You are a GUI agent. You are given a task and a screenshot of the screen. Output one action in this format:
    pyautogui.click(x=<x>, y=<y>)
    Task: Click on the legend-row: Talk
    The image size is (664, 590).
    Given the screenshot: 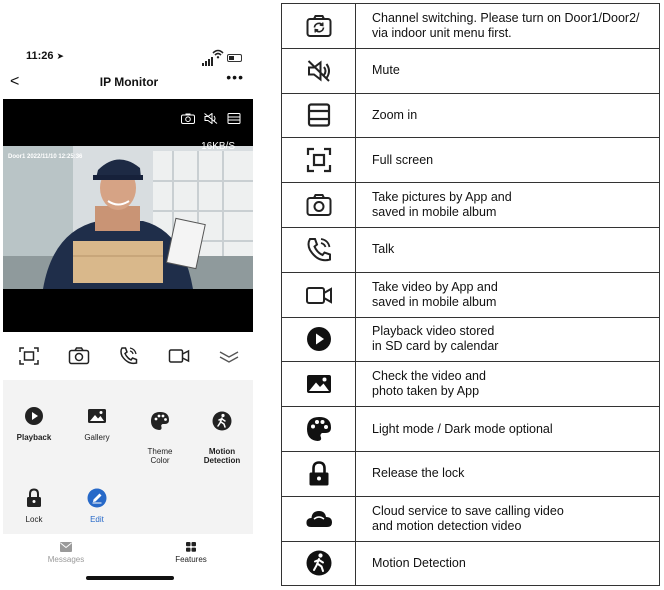 What is the action you would take?
    pyautogui.click(x=470, y=249)
    